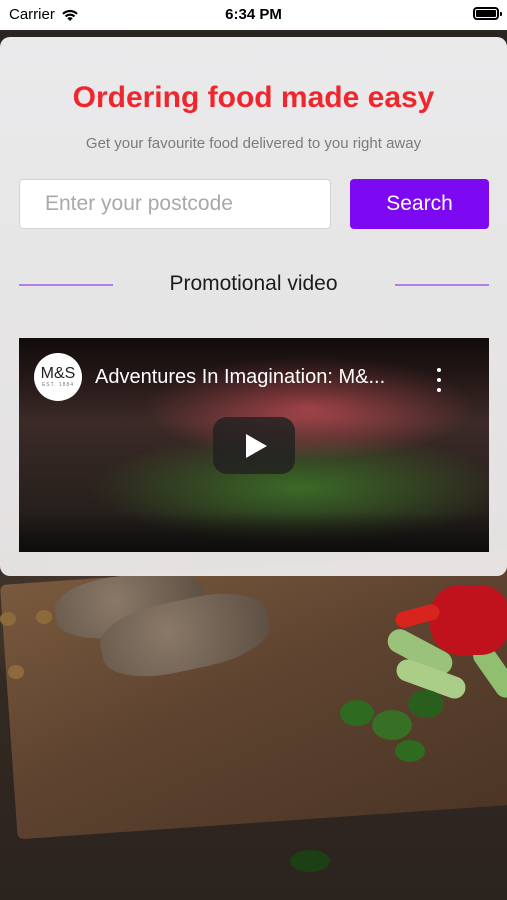 This screenshot has width=507, height=900. I want to click on status-bar: Carrier 6:34 PM, so click(253, 15).